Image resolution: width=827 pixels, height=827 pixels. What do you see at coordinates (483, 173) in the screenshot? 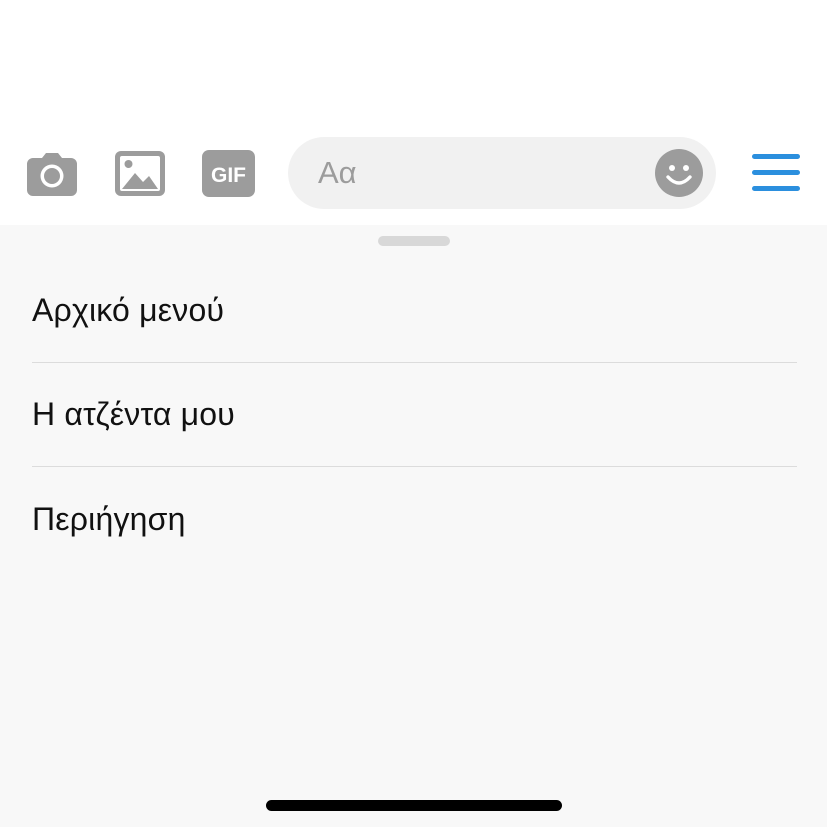
I see `message-input` at bounding box center [483, 173].